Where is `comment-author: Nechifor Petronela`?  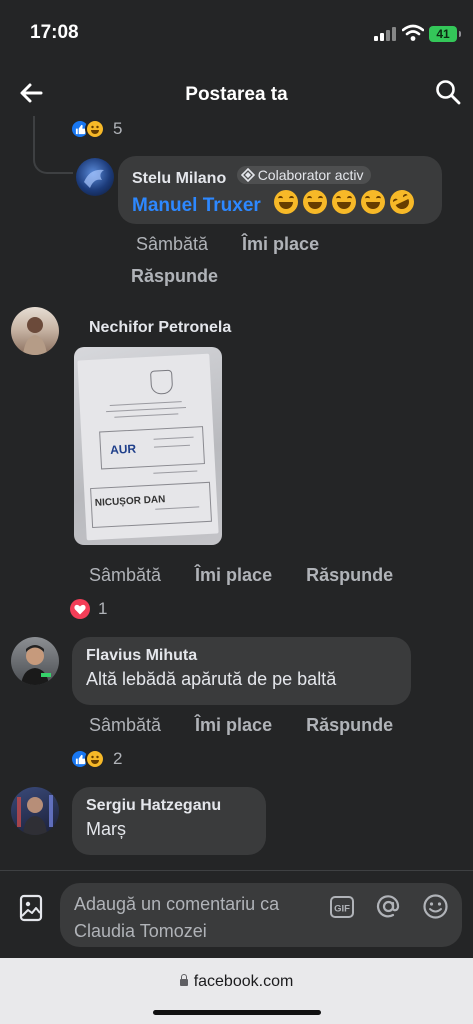
comment-author: Nechifor Petronela is located at coordinates (160, 328).